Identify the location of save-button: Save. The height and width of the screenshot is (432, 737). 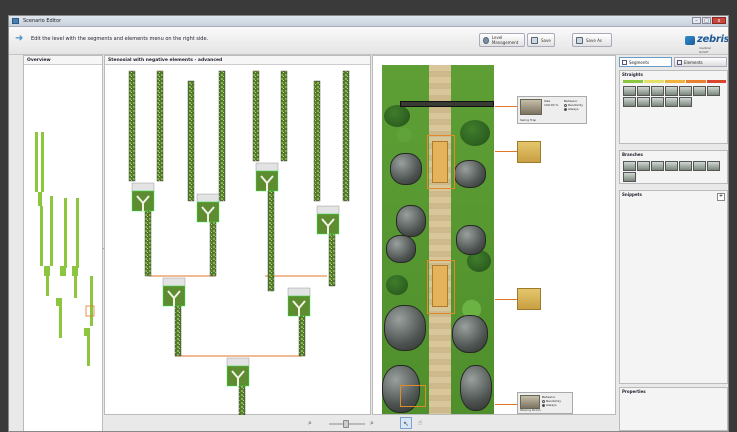
(541, 40).